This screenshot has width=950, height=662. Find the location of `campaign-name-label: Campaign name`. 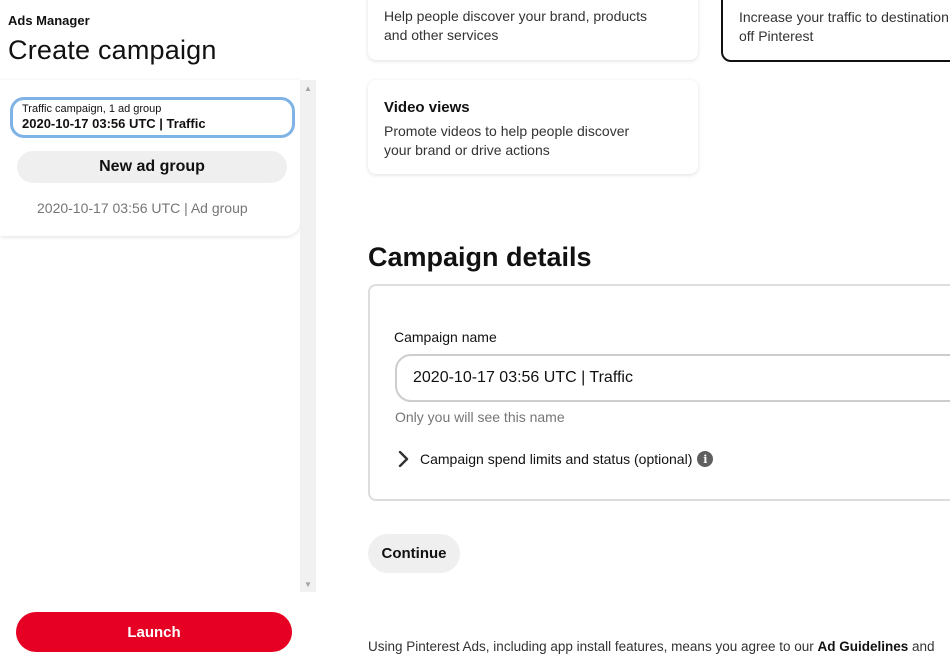

campaign-name-label: Campaign name is located at coordinates (445, 337).